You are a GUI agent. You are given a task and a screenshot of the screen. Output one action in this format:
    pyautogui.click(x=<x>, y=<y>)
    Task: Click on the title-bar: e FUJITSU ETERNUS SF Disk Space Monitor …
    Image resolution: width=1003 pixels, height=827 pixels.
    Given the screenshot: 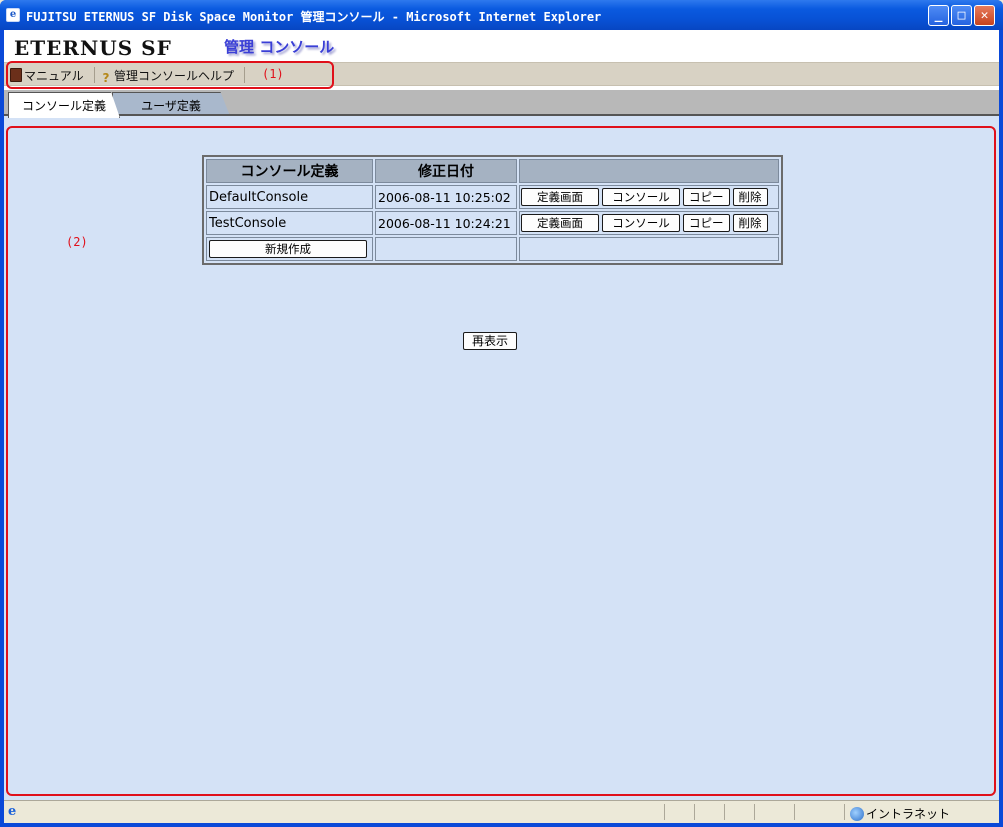 What is the action you would take?
    pyautogui.click(x=501, y=15)
    